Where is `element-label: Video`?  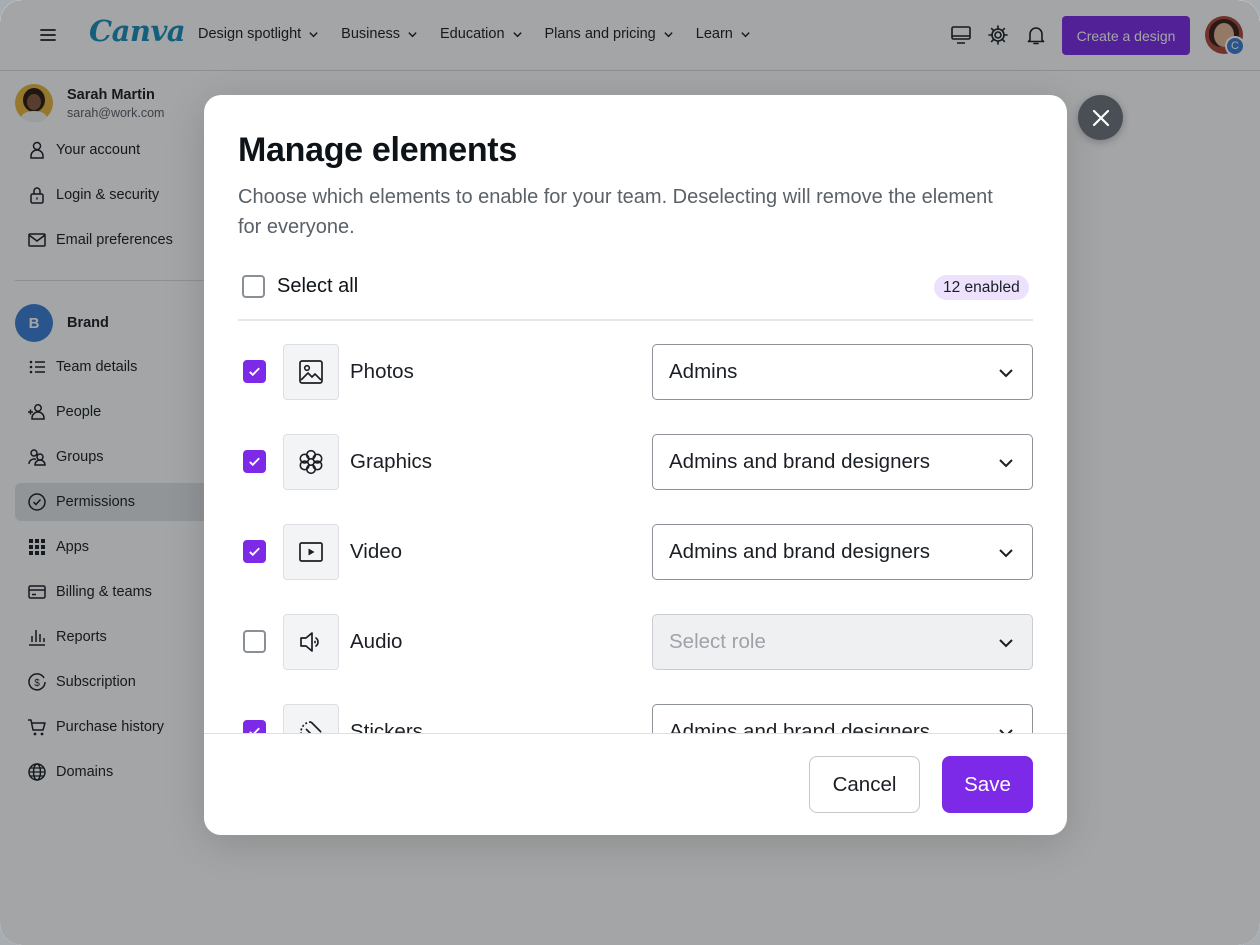 element-label: Video is located at coordinates (376, 551).